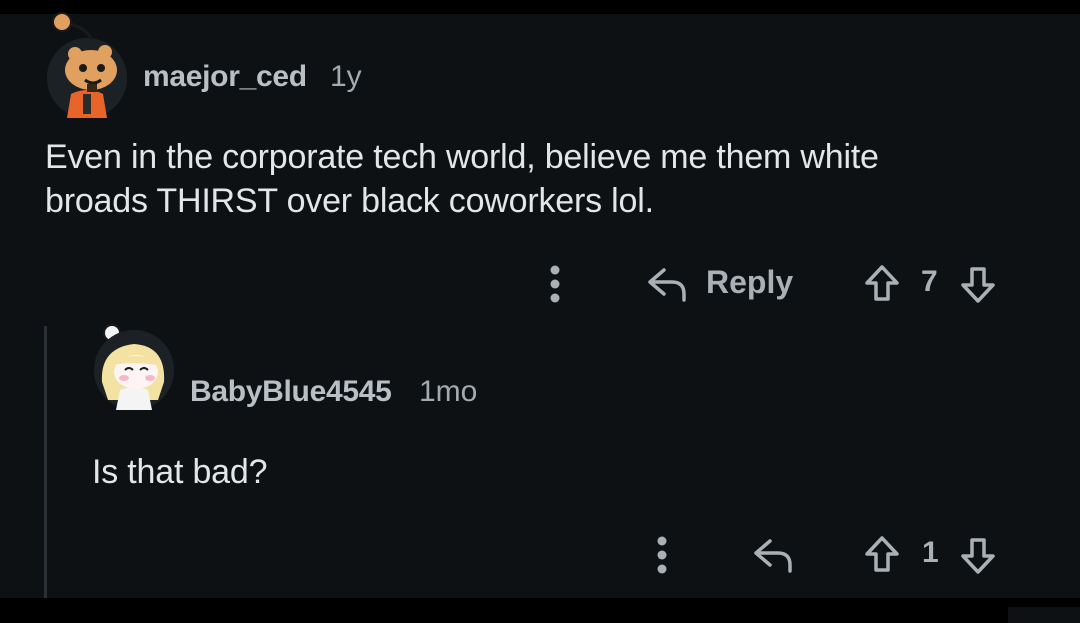  Describe the element at coordinates (73, 26) in the screenshot. I see `antenna-icon` at that location.